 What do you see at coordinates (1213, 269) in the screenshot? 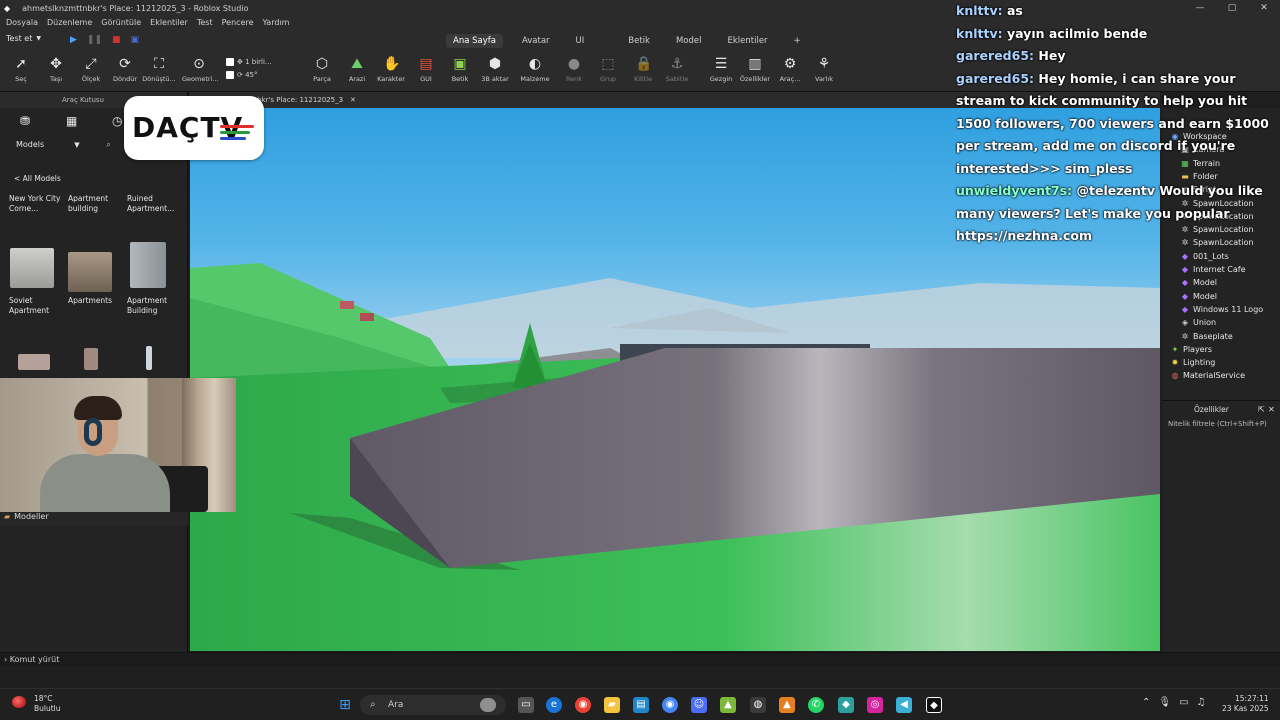
I see `explorer-item: ◆ Internet Cafe` at bounding box center [1213, 269].